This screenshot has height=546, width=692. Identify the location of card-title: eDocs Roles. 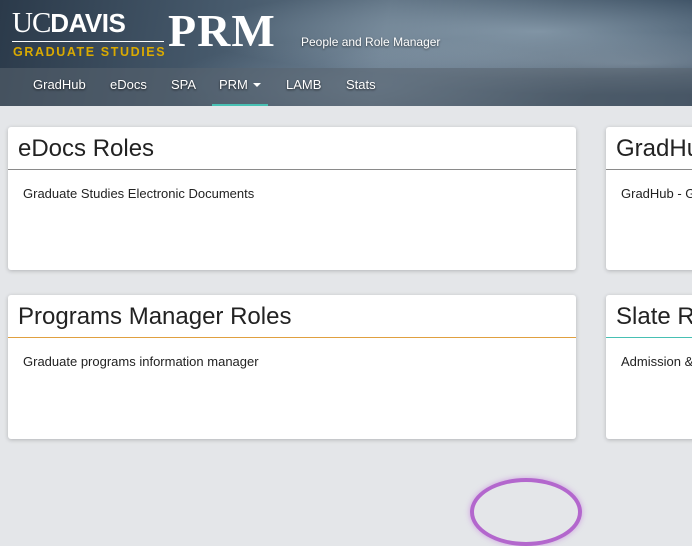
(86, 148).